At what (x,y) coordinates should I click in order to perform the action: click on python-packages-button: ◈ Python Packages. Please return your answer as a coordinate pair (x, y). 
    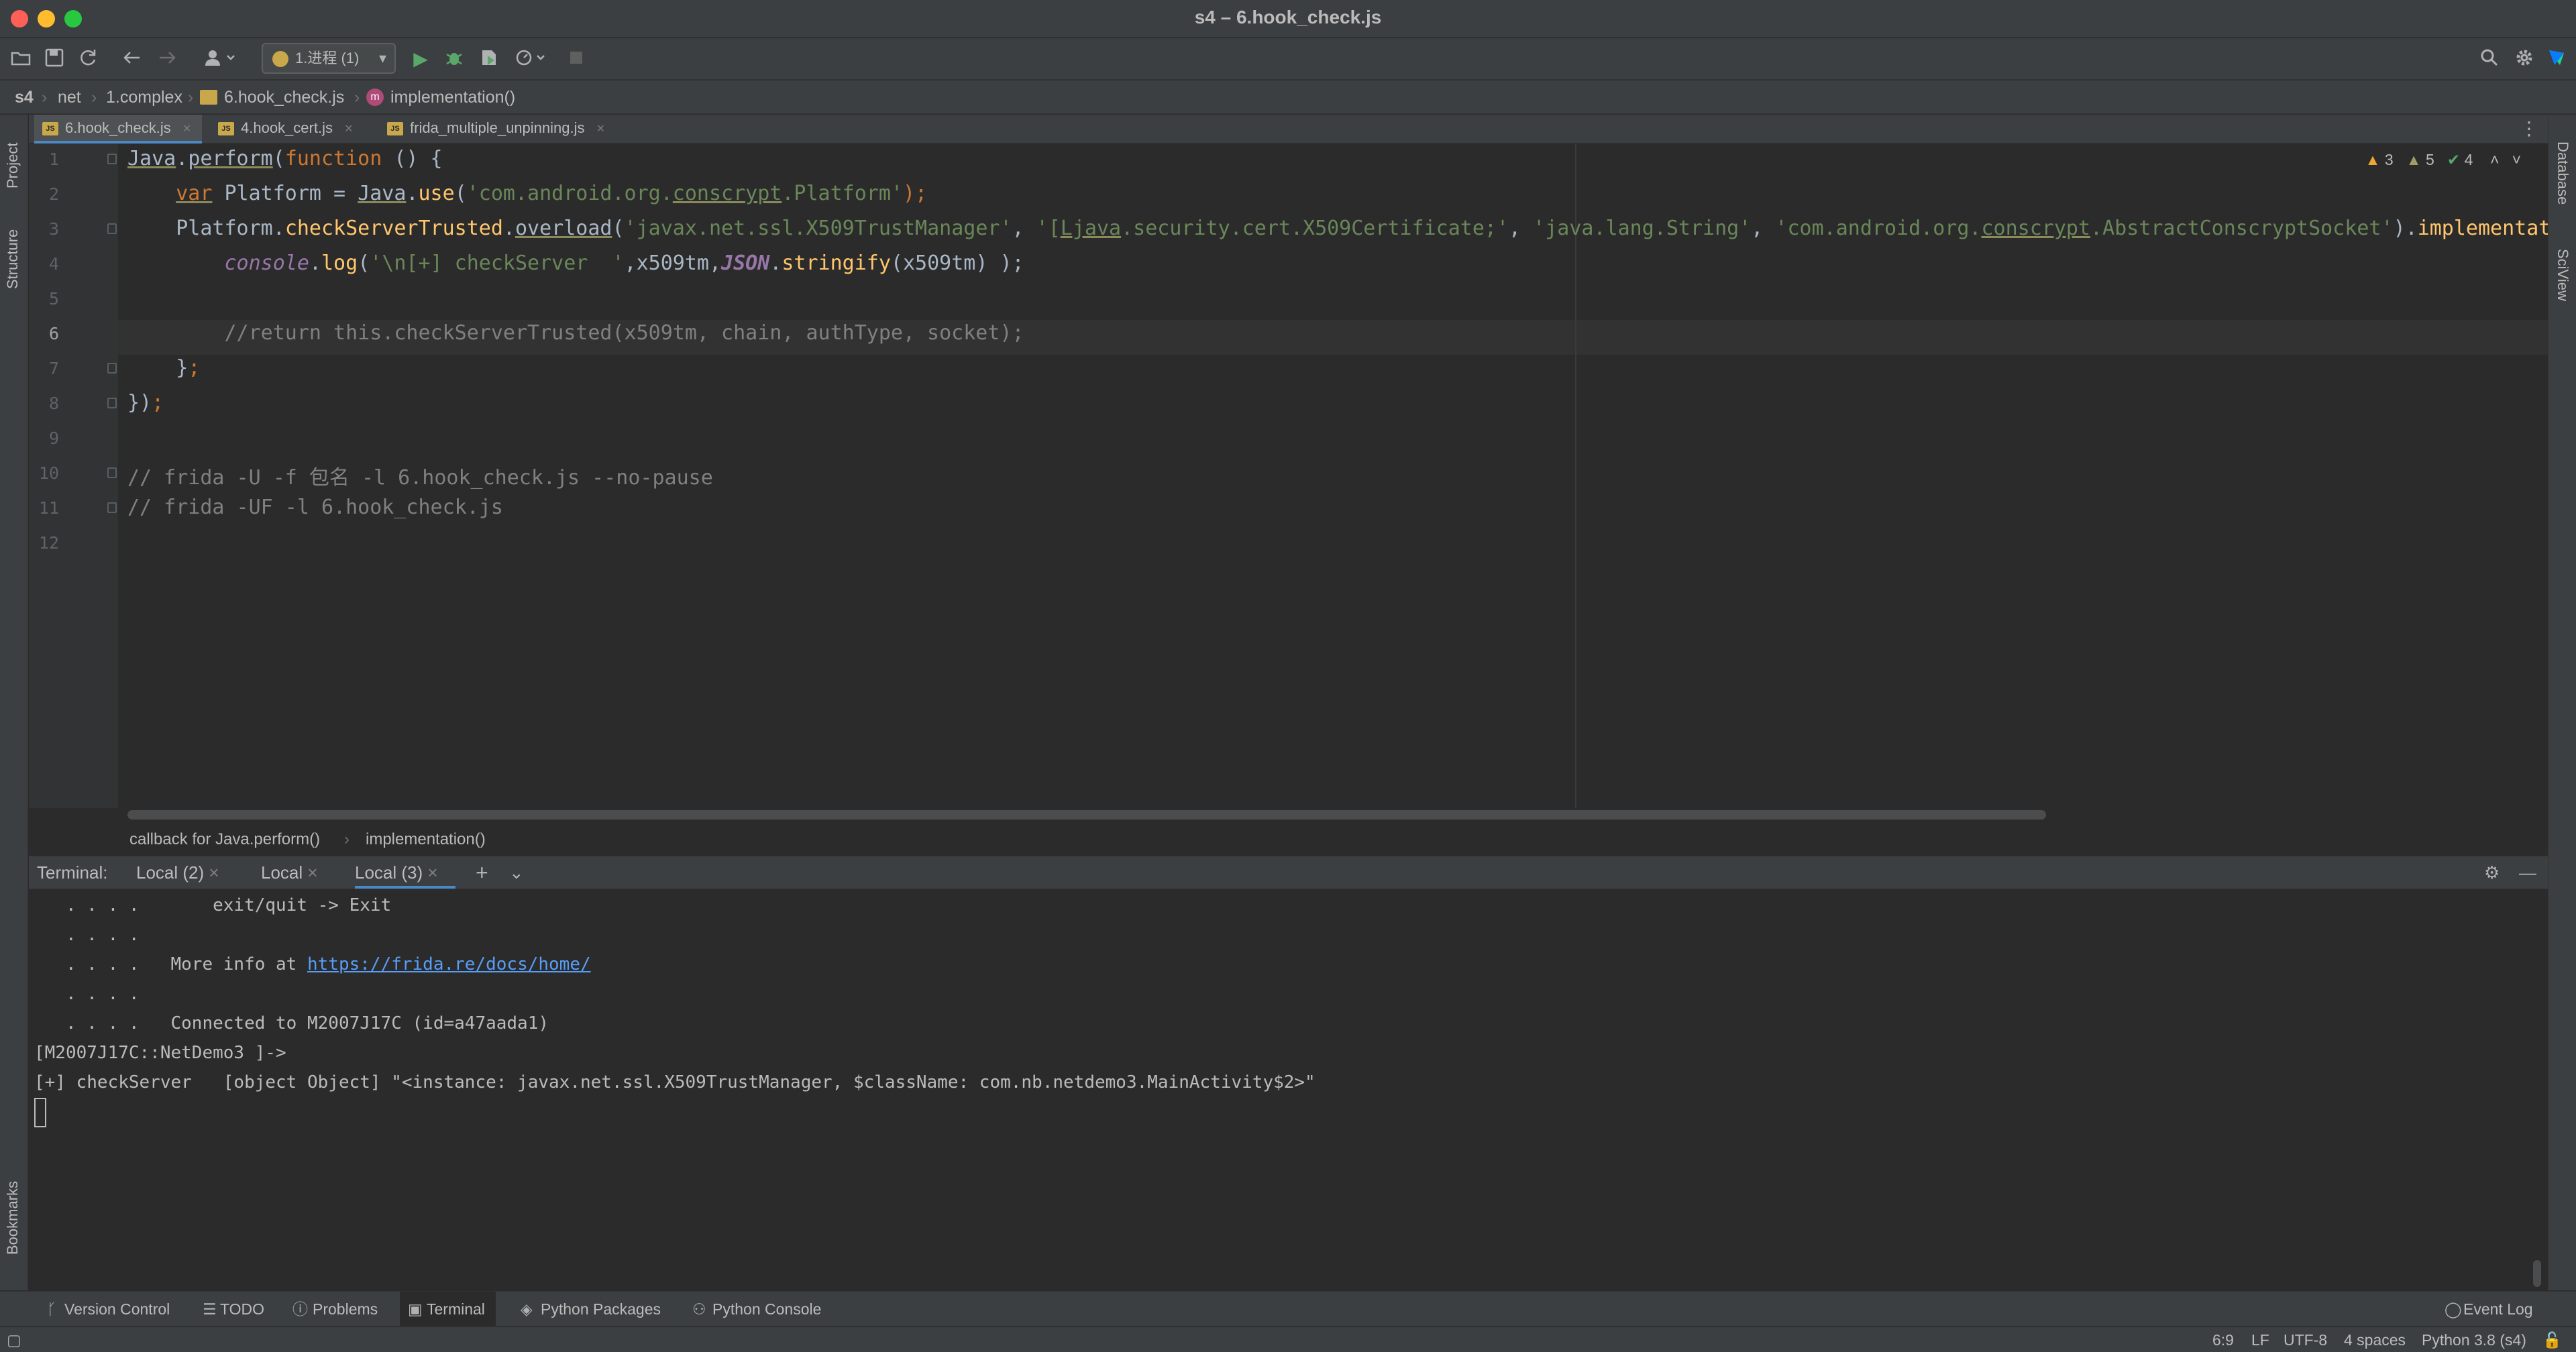
    Looking at the image, I should click on (589, 1309).